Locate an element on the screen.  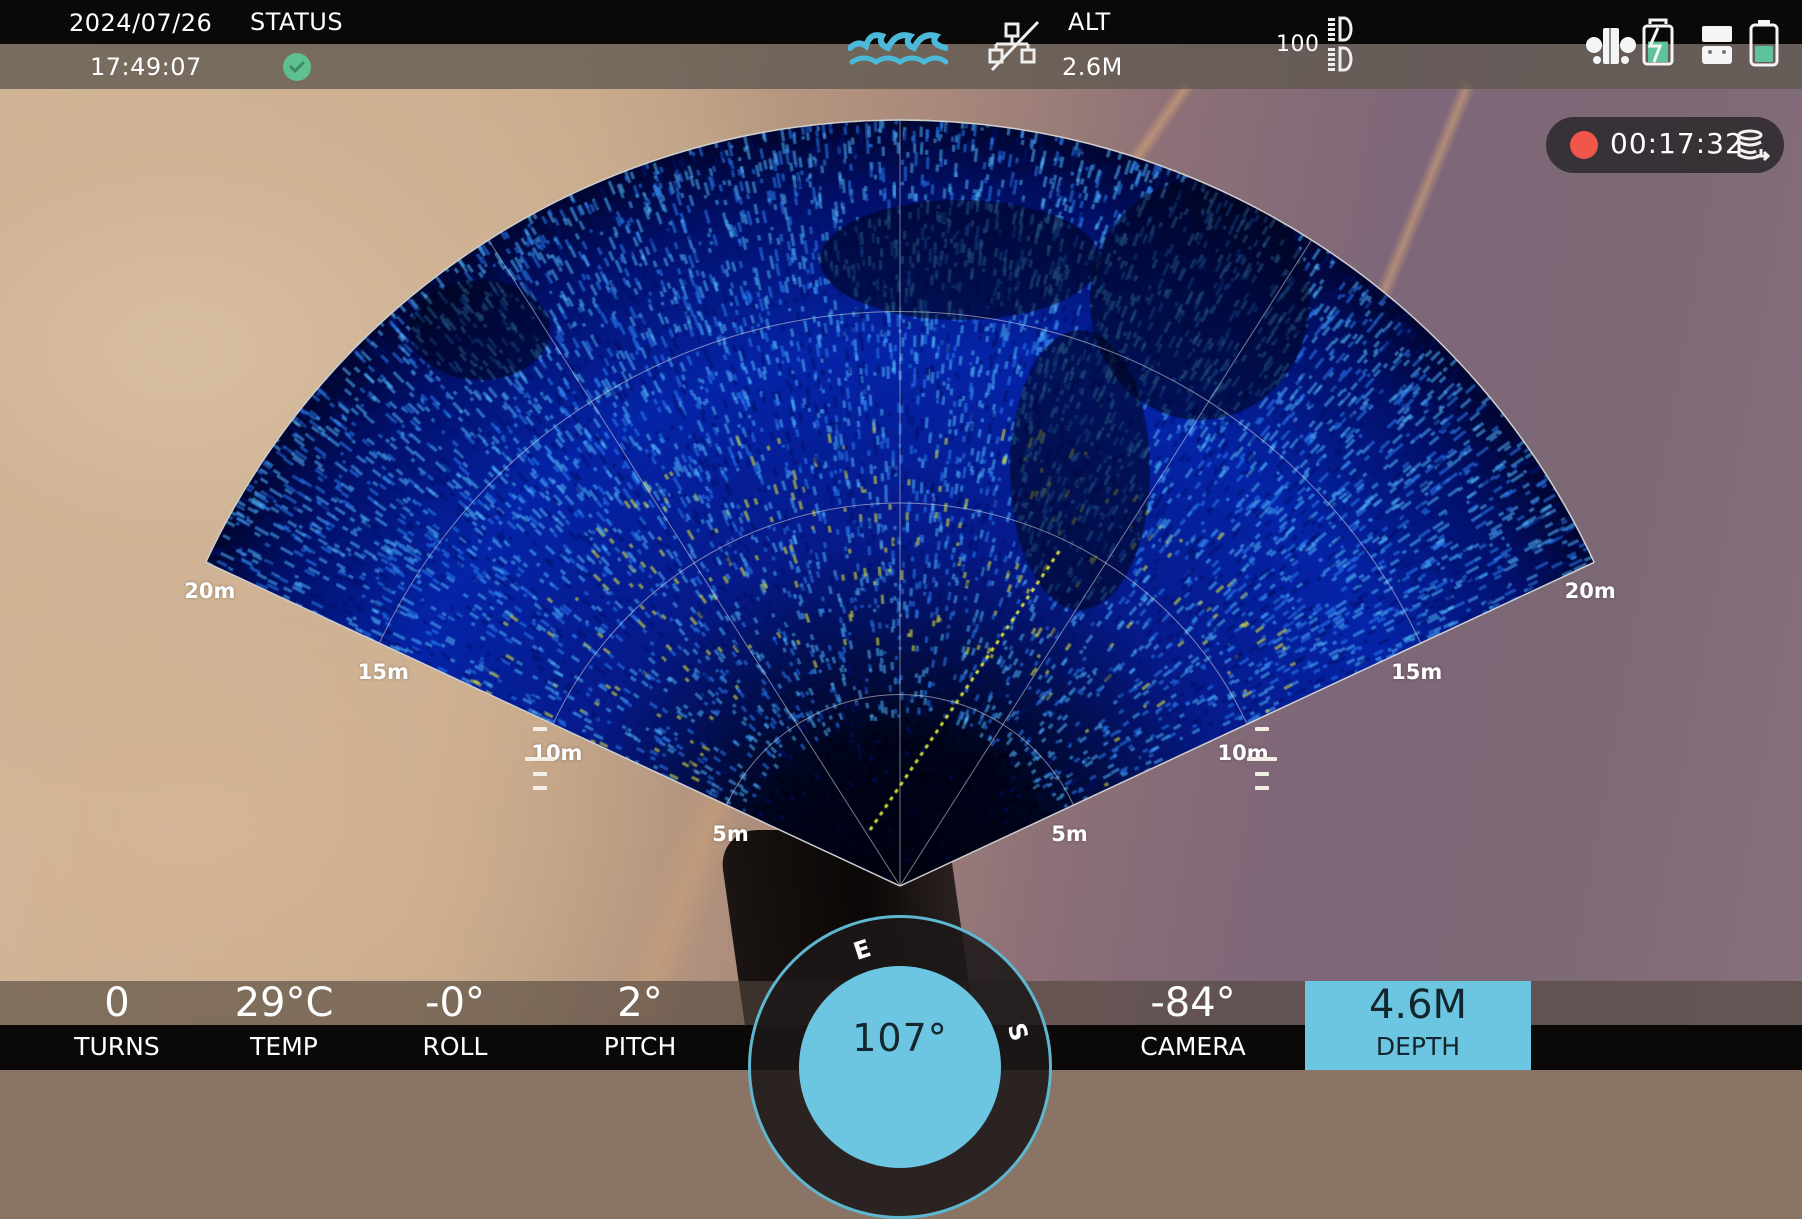
remote-battery-charging-icon is located at coordinates (1658, 43).